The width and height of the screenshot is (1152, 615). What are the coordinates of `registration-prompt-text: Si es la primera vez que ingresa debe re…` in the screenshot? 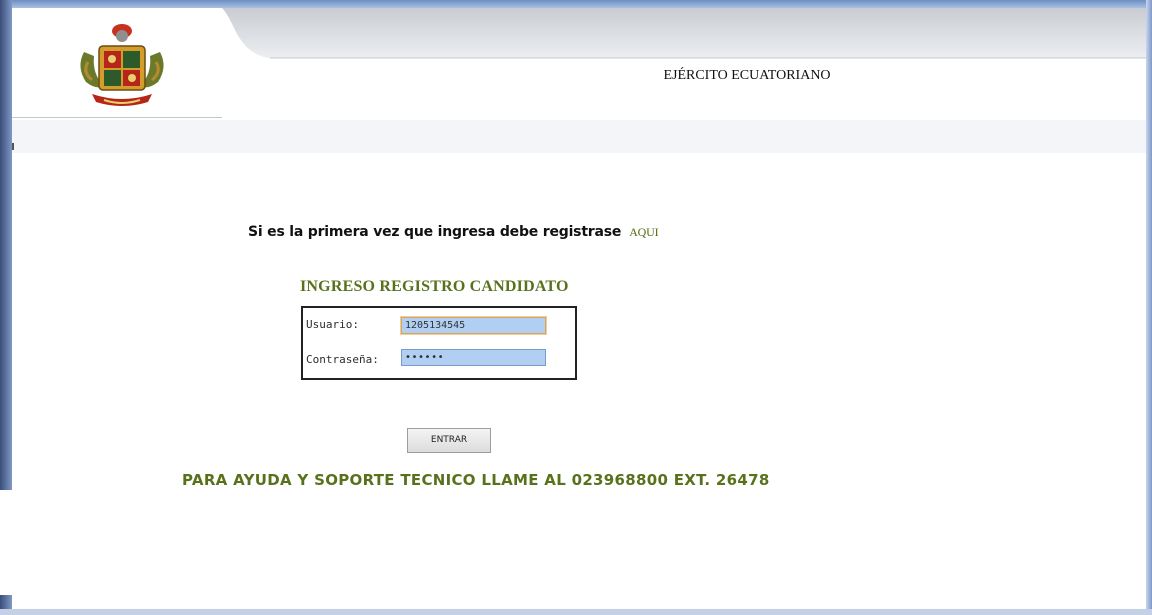 It's located at (435, 232).